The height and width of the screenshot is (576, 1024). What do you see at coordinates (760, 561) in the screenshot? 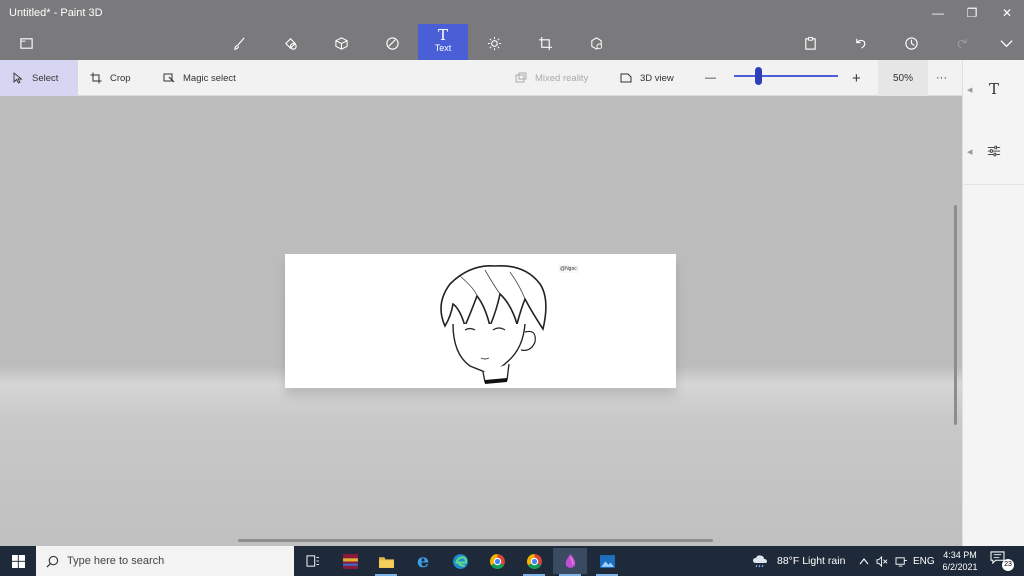
I see `cloud-rain-icon` at bounding box center [760, 561].